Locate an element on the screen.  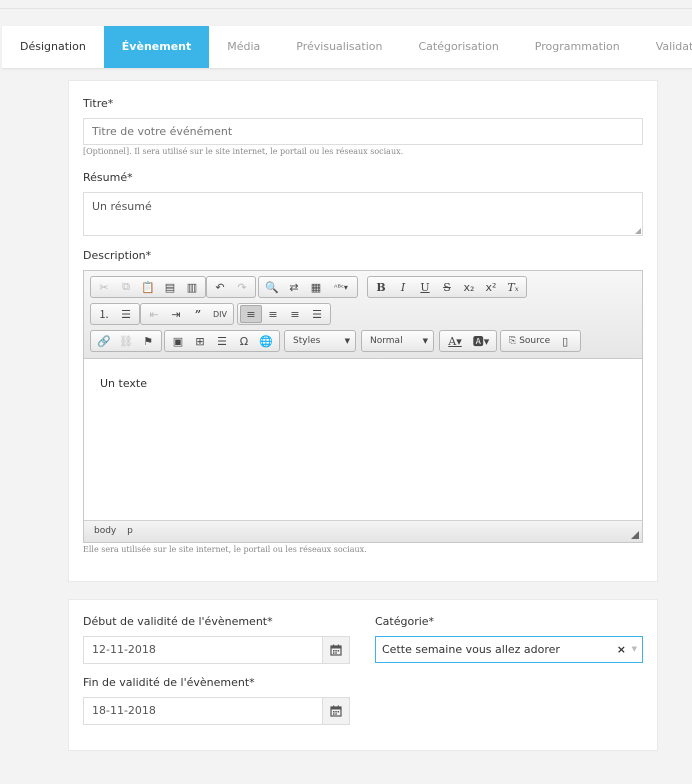
tab-categorisation: Catégorisation is located at coordinates (458, 47).